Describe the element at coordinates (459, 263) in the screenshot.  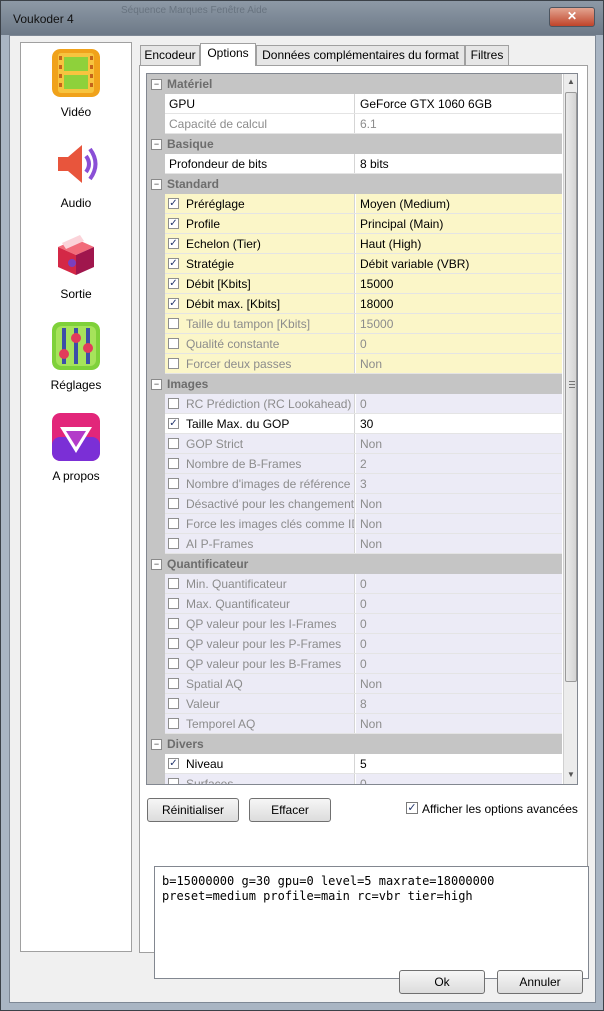
I see `property-value-cell: Débit variable (VBR)` at that location.